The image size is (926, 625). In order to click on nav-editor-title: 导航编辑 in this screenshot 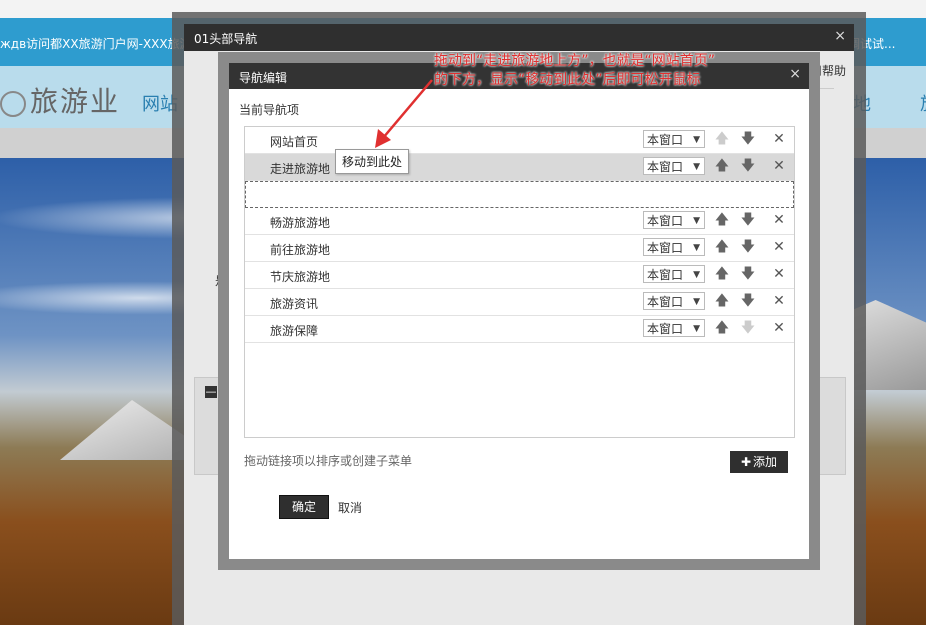, I will do `click(263, 78)`.